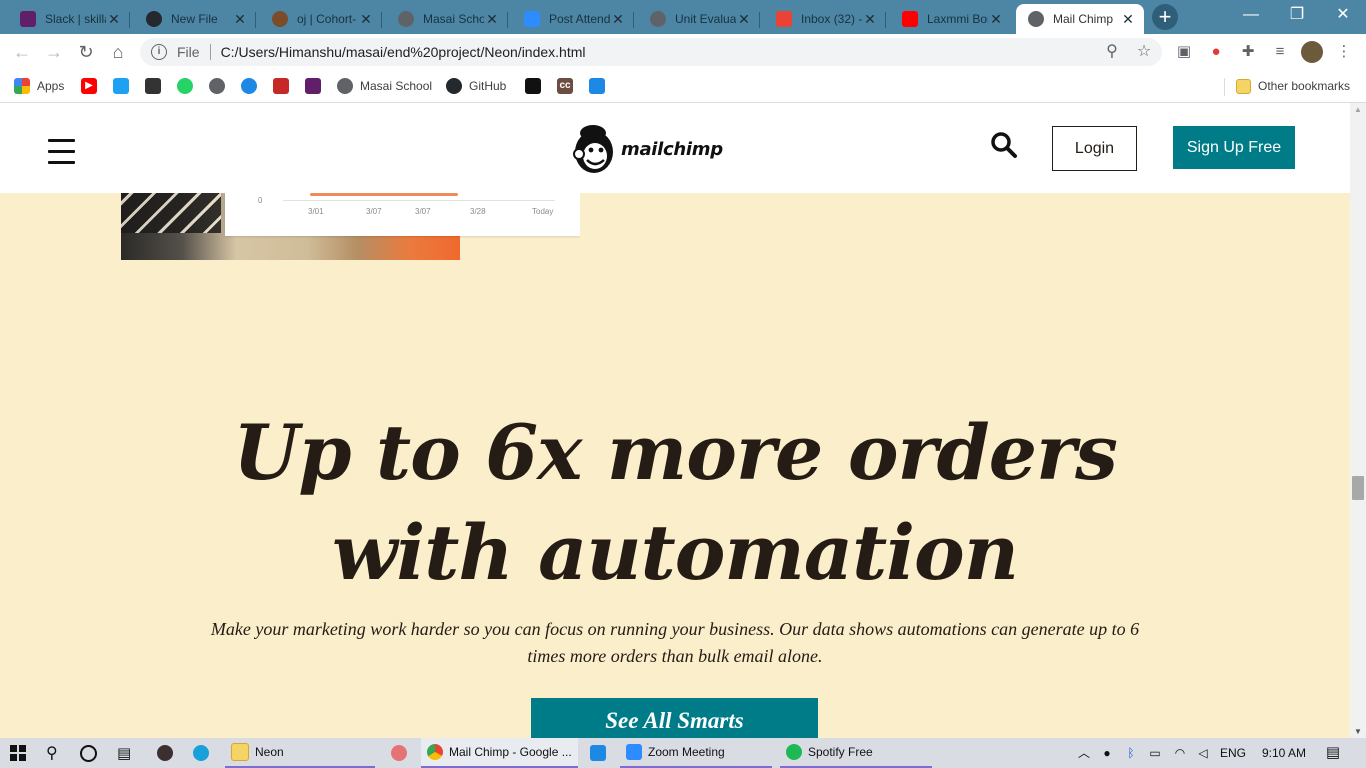  What do you see at coordinates (86, 52) in the screenshot?
I see `reload-button: ↻` at bounding box center [86, 52].